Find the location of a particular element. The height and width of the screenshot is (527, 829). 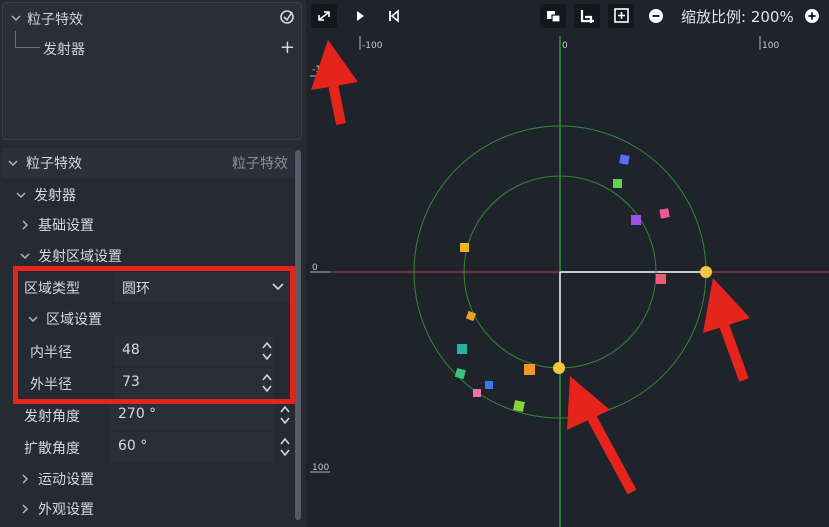

fullscreen-icon is located at coordinates (324, 16).